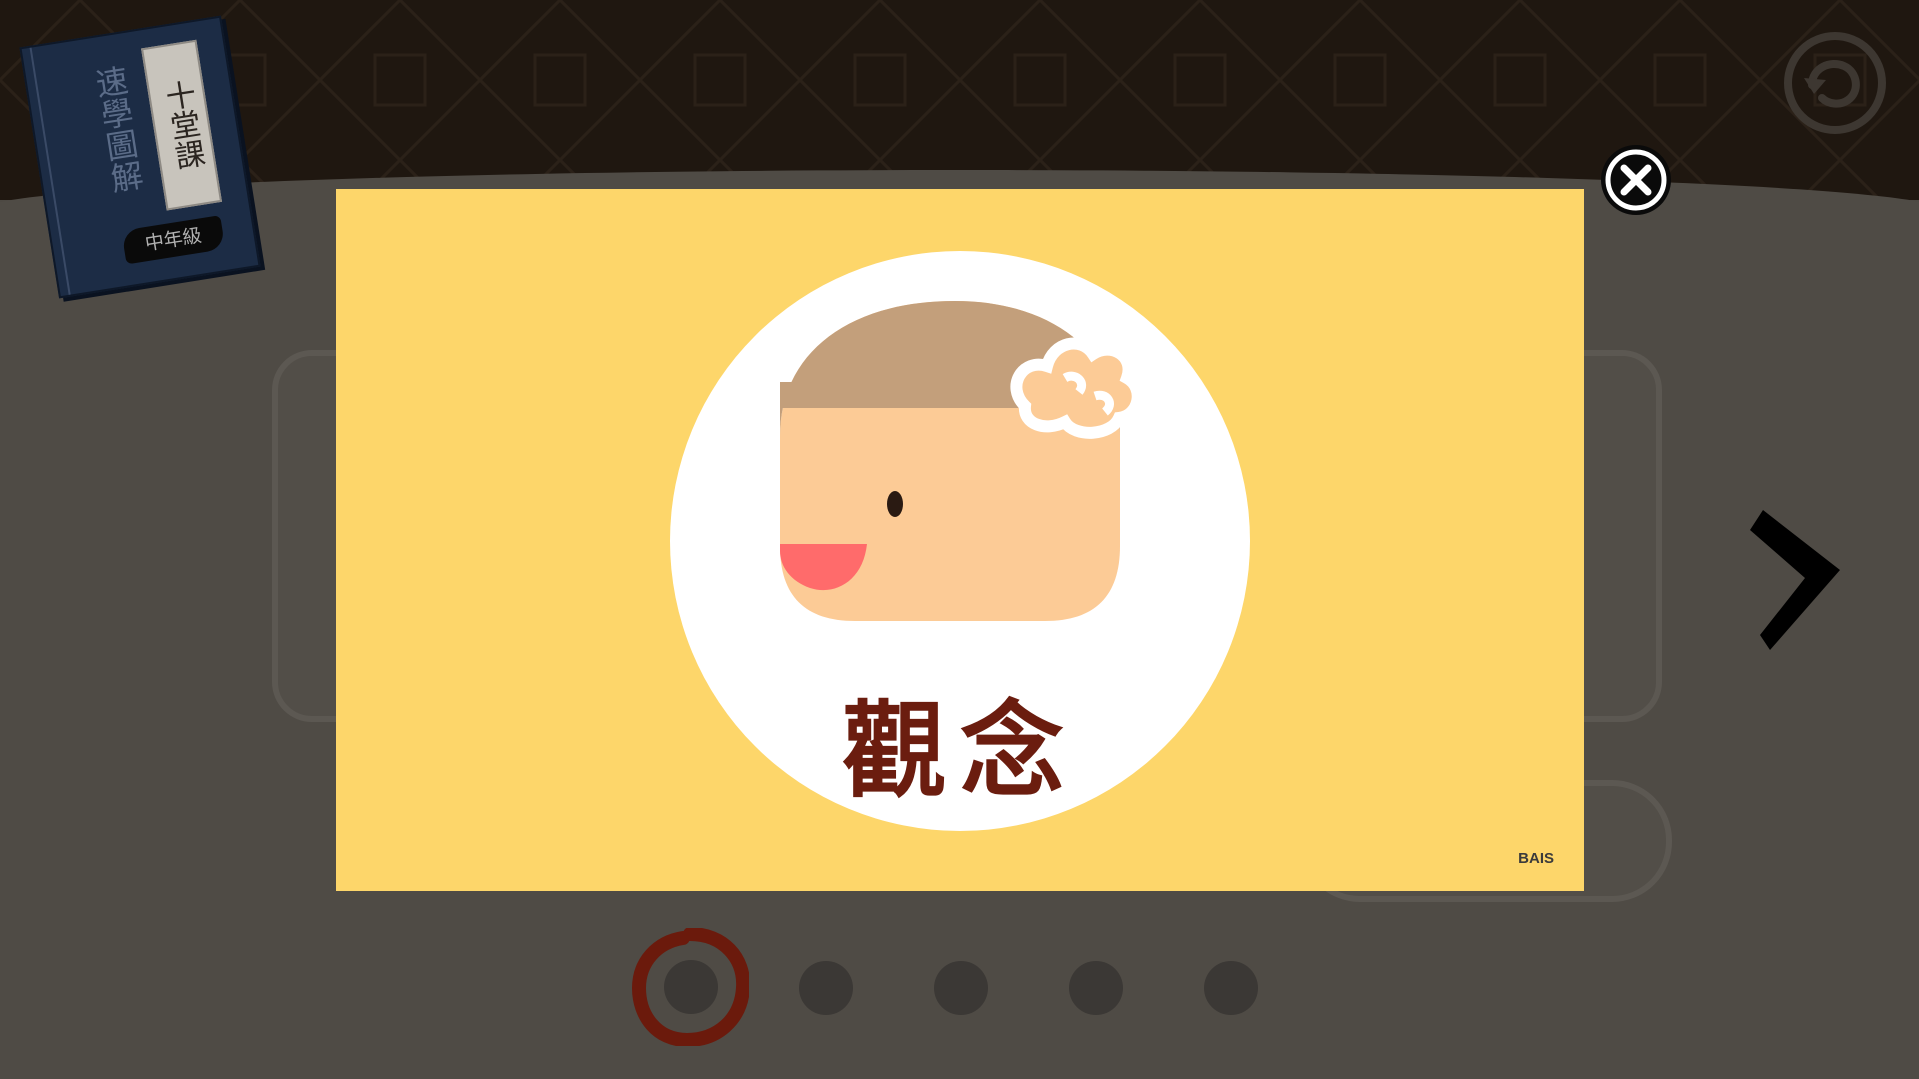 Image resolution: width=1919 pixels, height=1079 pixels. I want to click on back-arrow-icon, so click(1835, 83).